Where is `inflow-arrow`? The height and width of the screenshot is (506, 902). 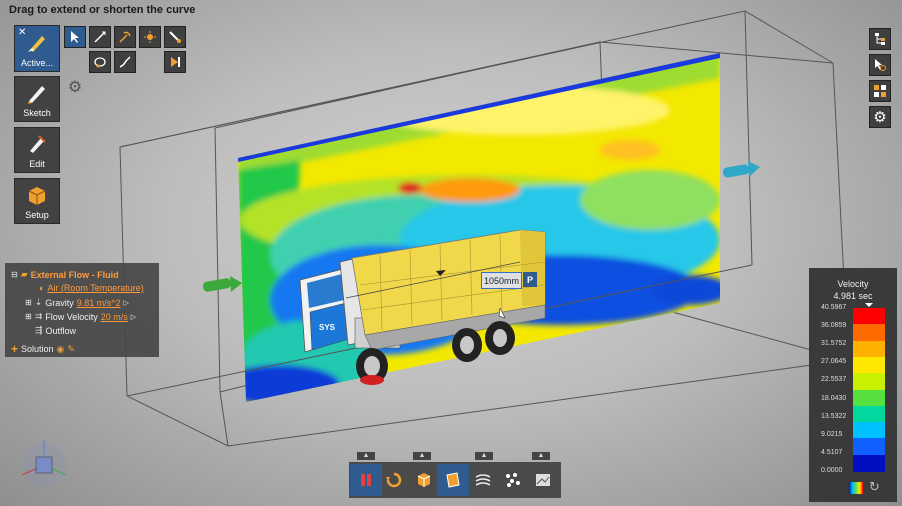 inflow-arrow is located at coordinates (222, 284).